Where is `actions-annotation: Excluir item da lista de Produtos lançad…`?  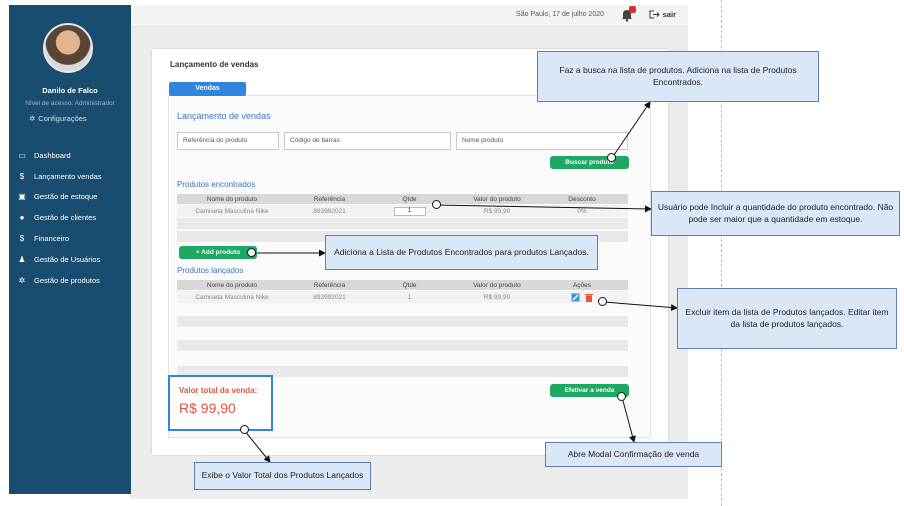 actions-annotation: Excluir item da lista de Produtos lançad… is located at coordinates (787, 318).